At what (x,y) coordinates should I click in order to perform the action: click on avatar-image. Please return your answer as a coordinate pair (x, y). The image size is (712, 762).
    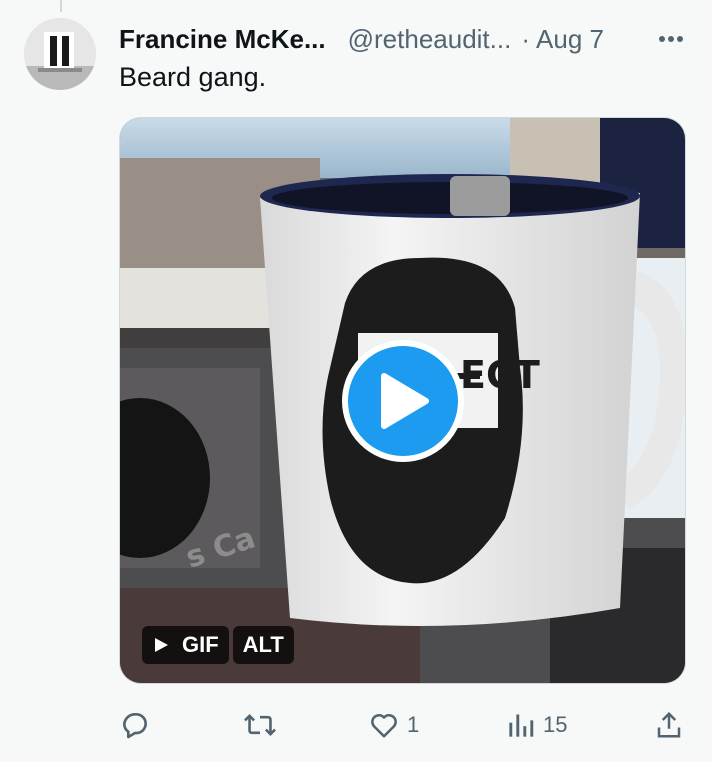
    Looking at the image, I should click on (60, 54).